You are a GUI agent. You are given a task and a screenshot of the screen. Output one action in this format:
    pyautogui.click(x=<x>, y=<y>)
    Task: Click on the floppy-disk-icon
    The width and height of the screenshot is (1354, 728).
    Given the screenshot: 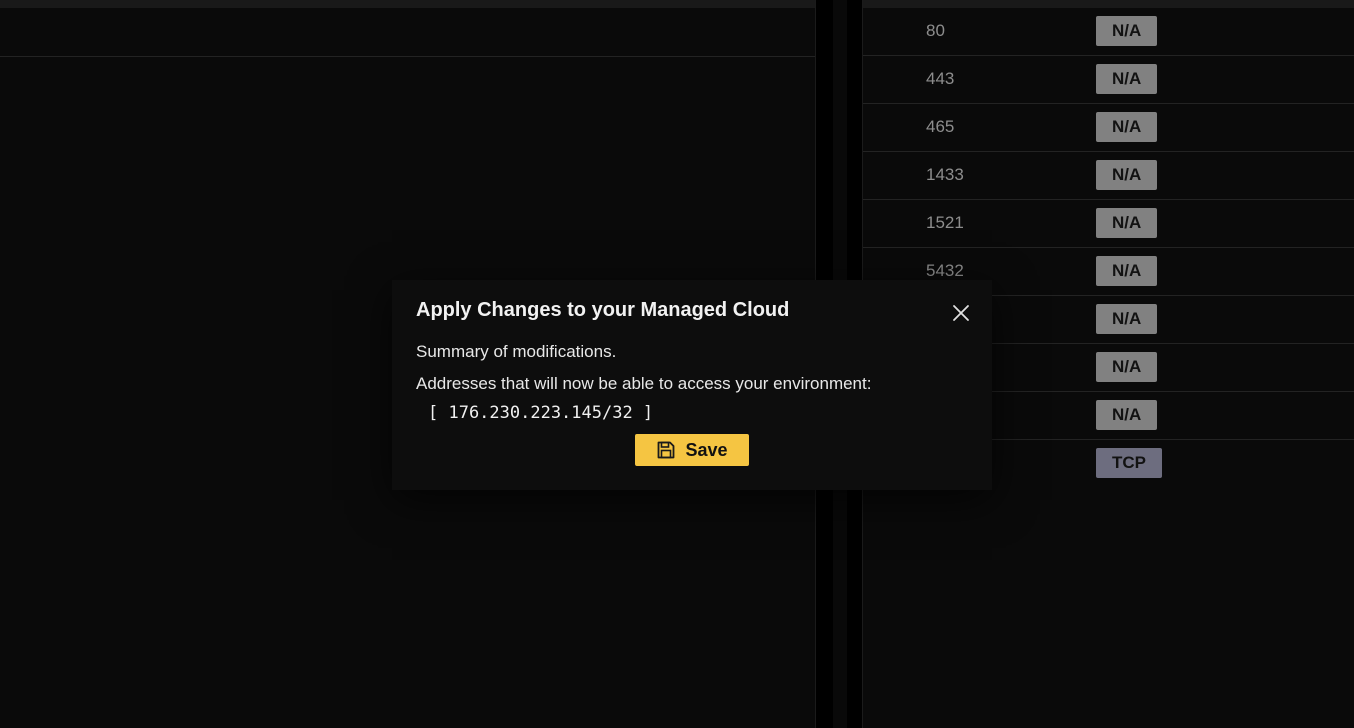 What is the action you would take?
    pyautogui.click(x=666, y=450)
    